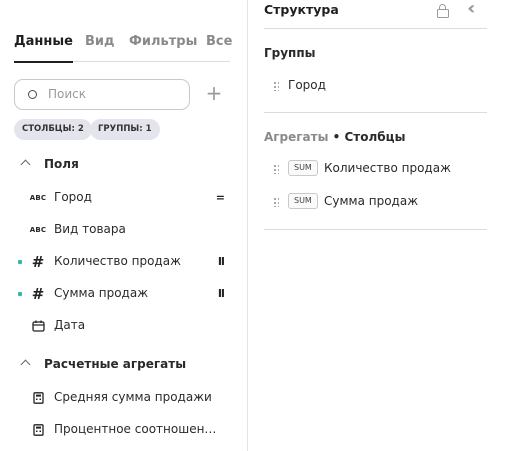  Describe the element at coordinates (70, 325) in the screenshot. I see `field-label: Дата` at that location.